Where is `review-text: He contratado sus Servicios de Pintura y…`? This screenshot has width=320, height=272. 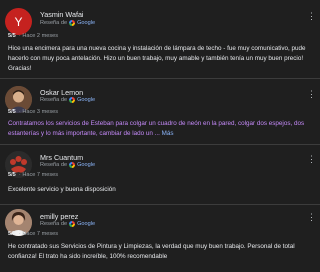
review-text: He contratado sus Servicios de Pintura y… is located at coordinates (151, 251).